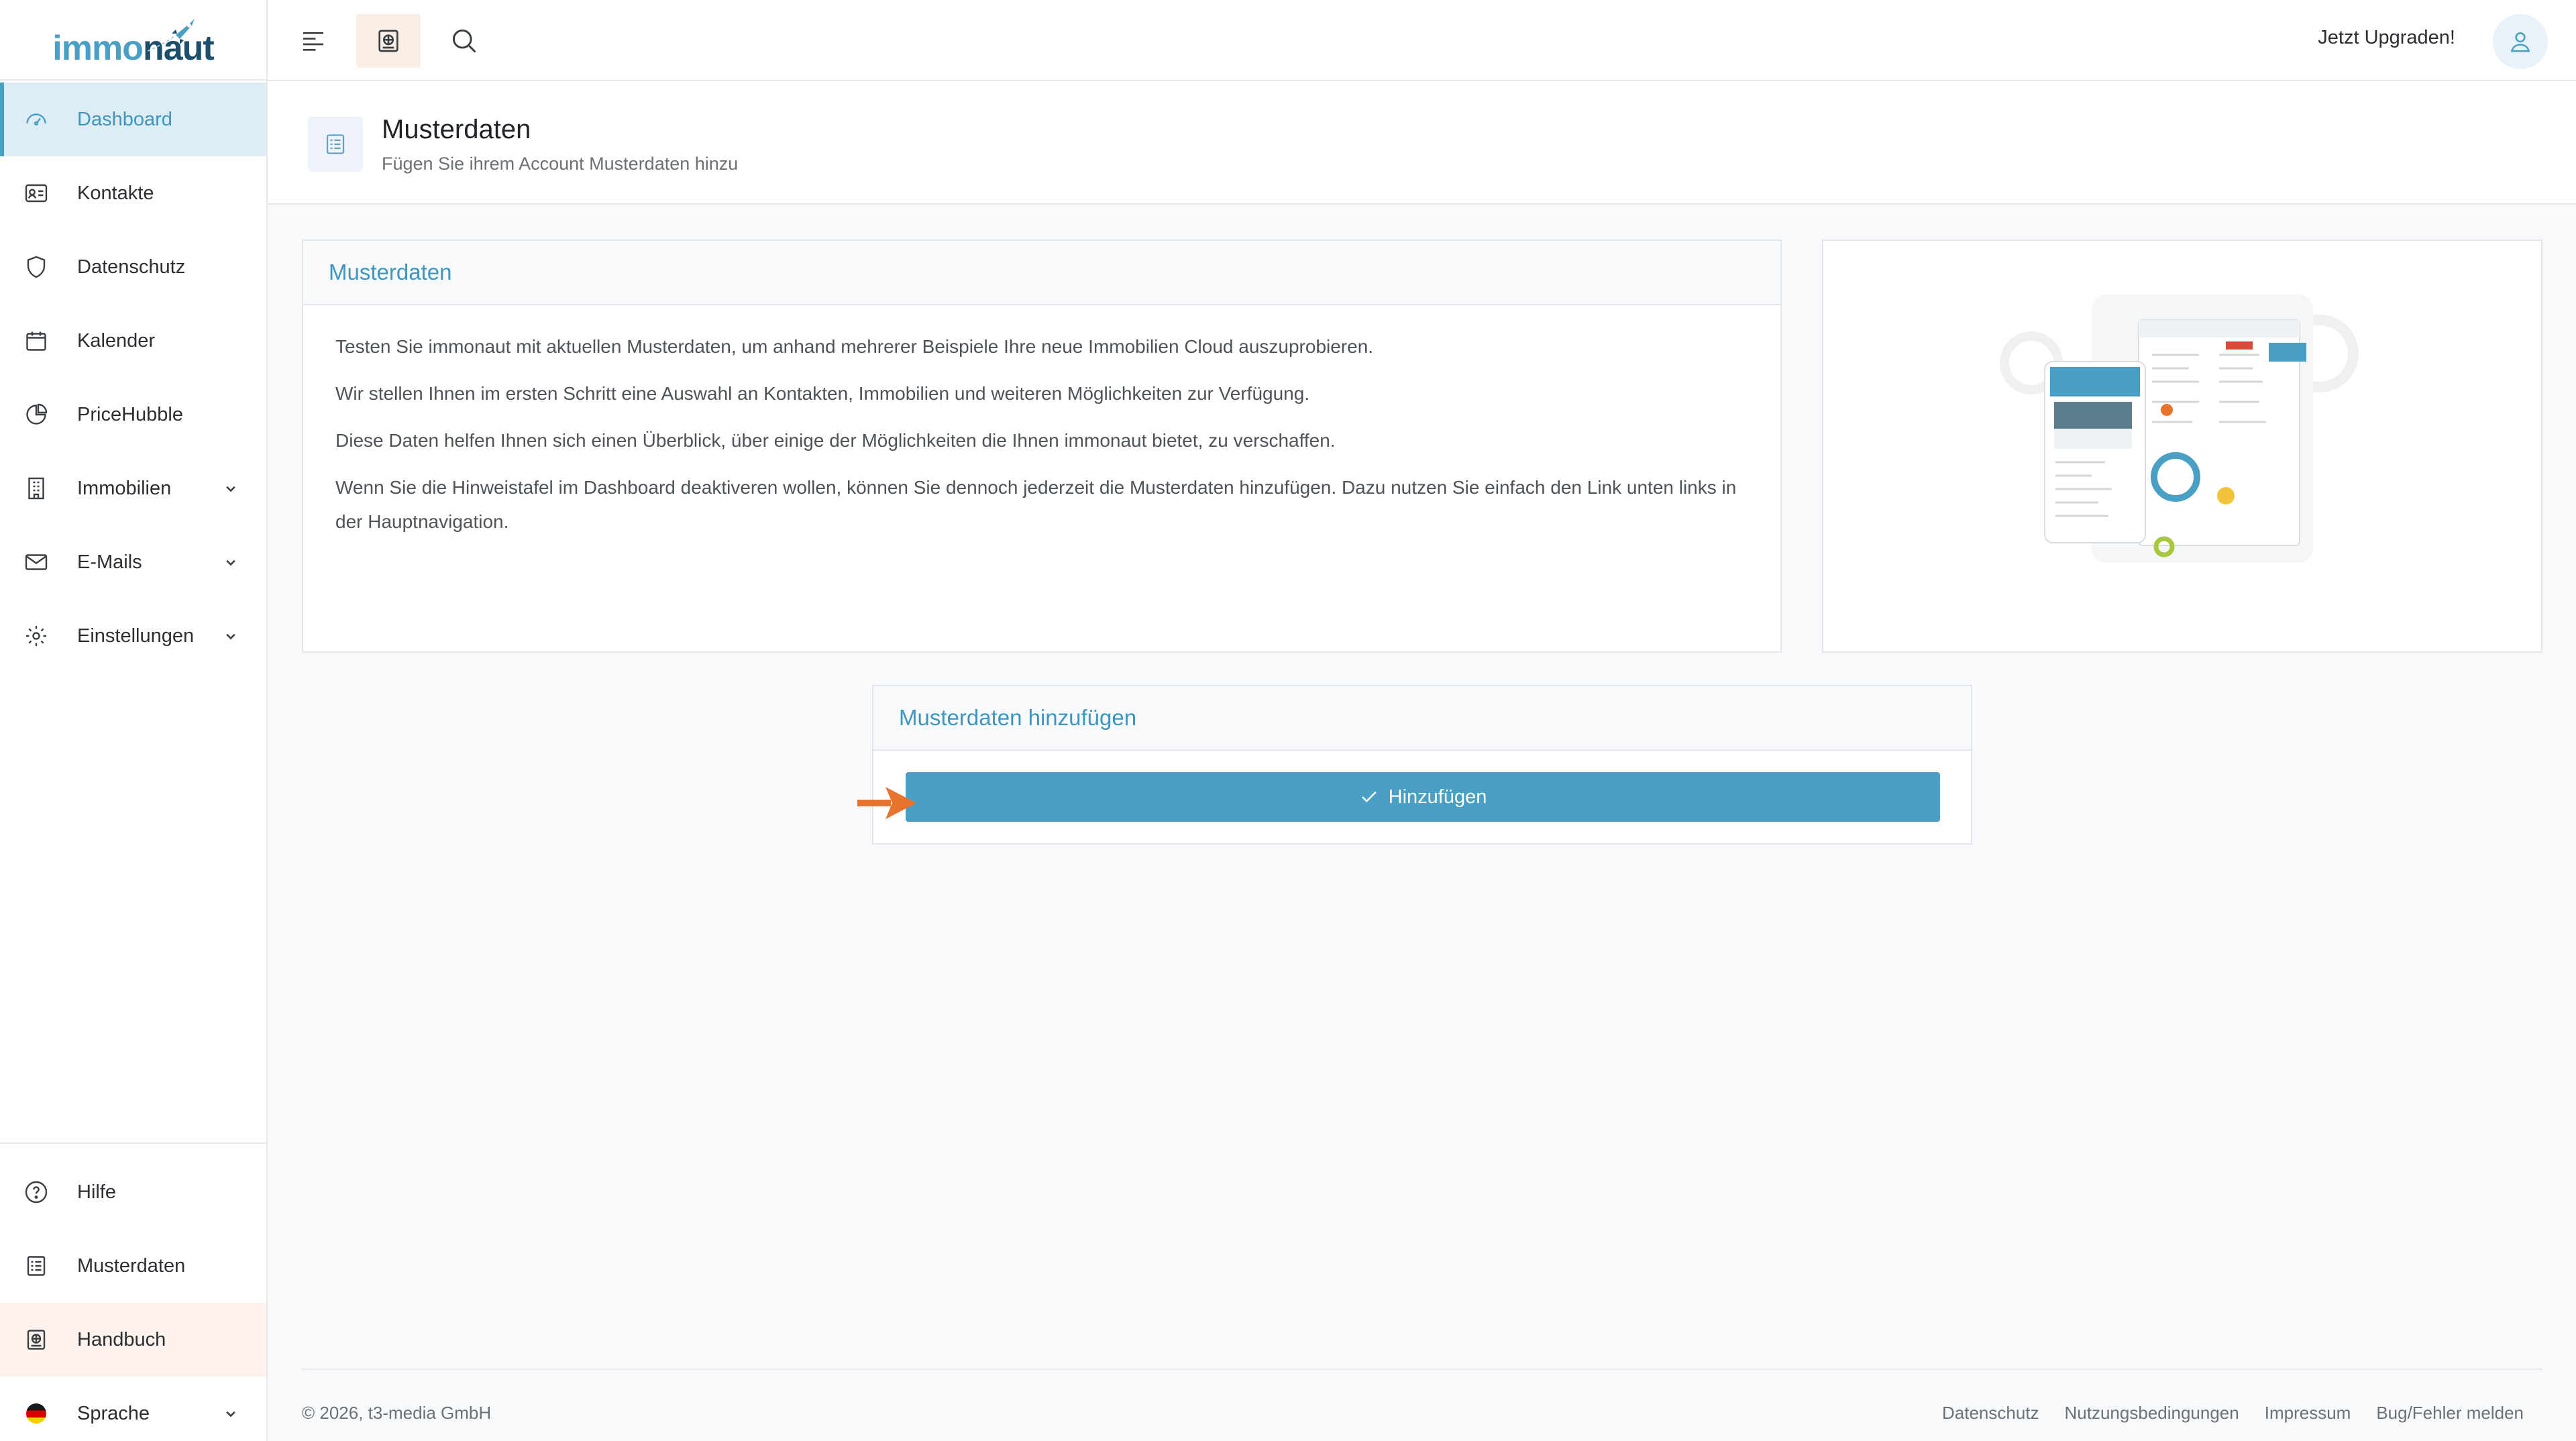 The image size is (2576, 1441). I want to click on sidebar-item-kontakte: Kontakte, so click(133, 193).